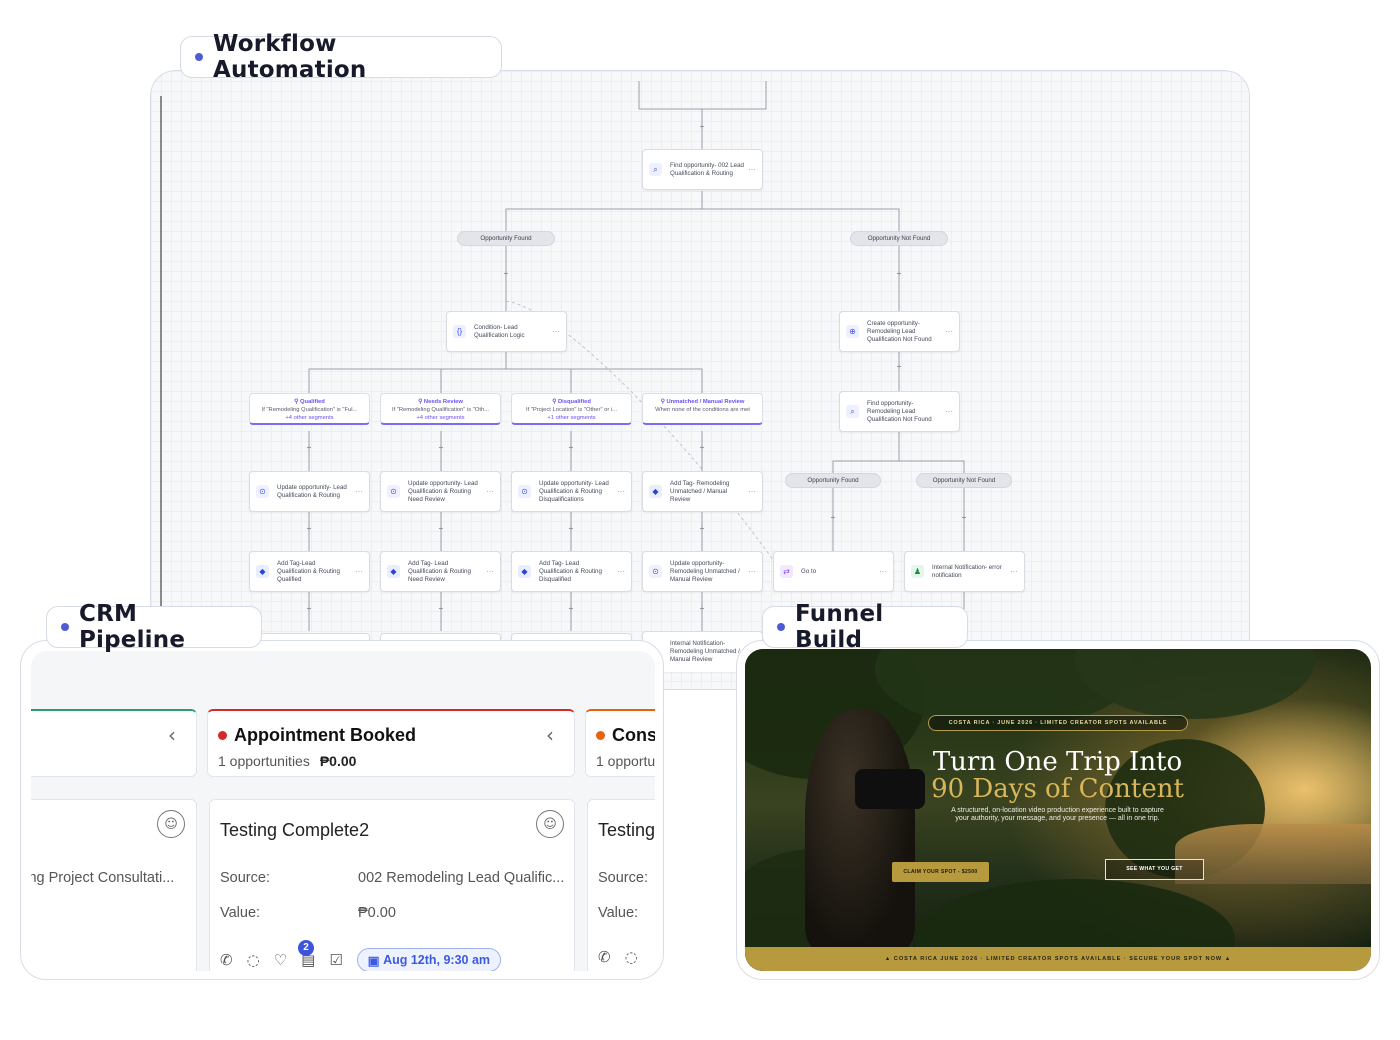  I want to click on workflow-label-text: Workflow Automation, so click(290, 57).